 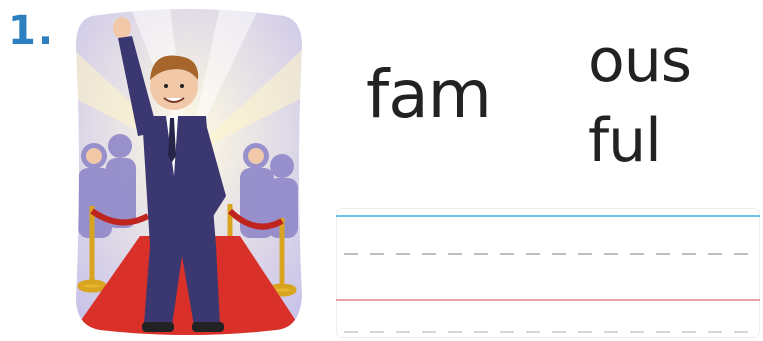 I want to click on syllable-fam: fam, so click(x=429, y=94).